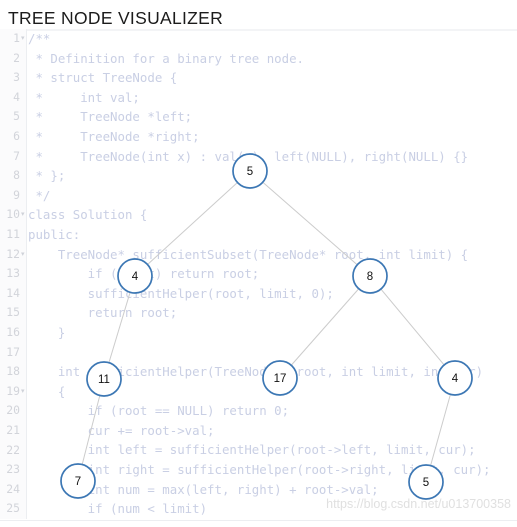  I want to click on line-number: 22, so click(13, 449).